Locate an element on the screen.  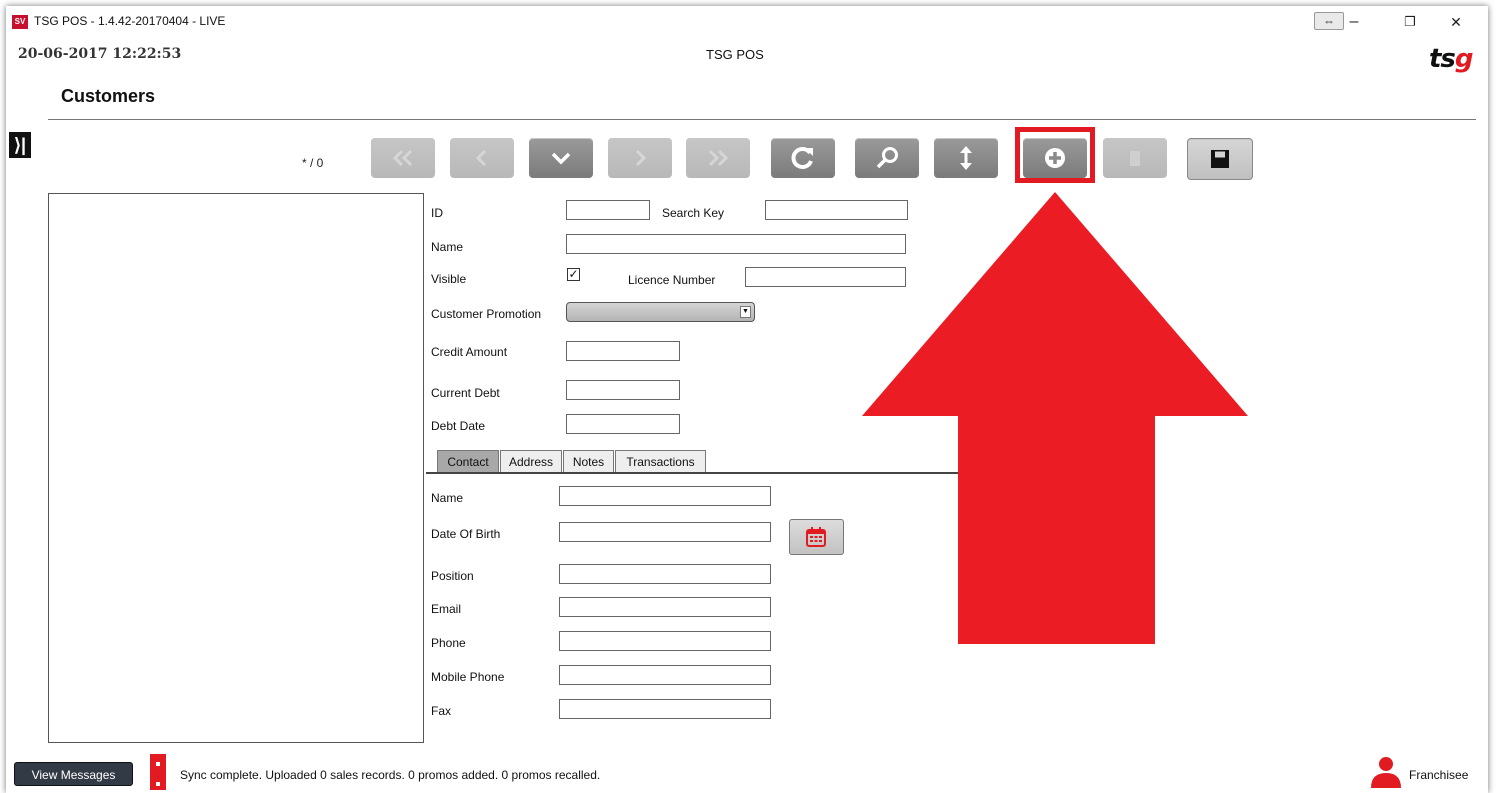
next-record-button is located at coordinates (640, 158).